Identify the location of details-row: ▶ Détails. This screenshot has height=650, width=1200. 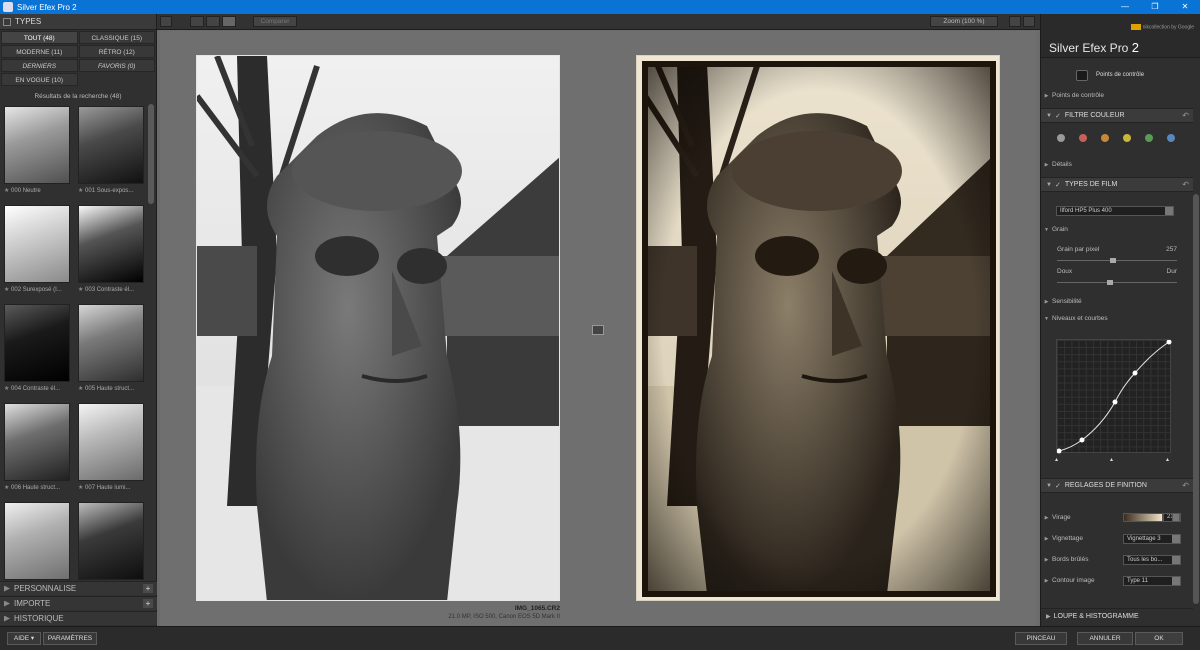
(1117, 164).